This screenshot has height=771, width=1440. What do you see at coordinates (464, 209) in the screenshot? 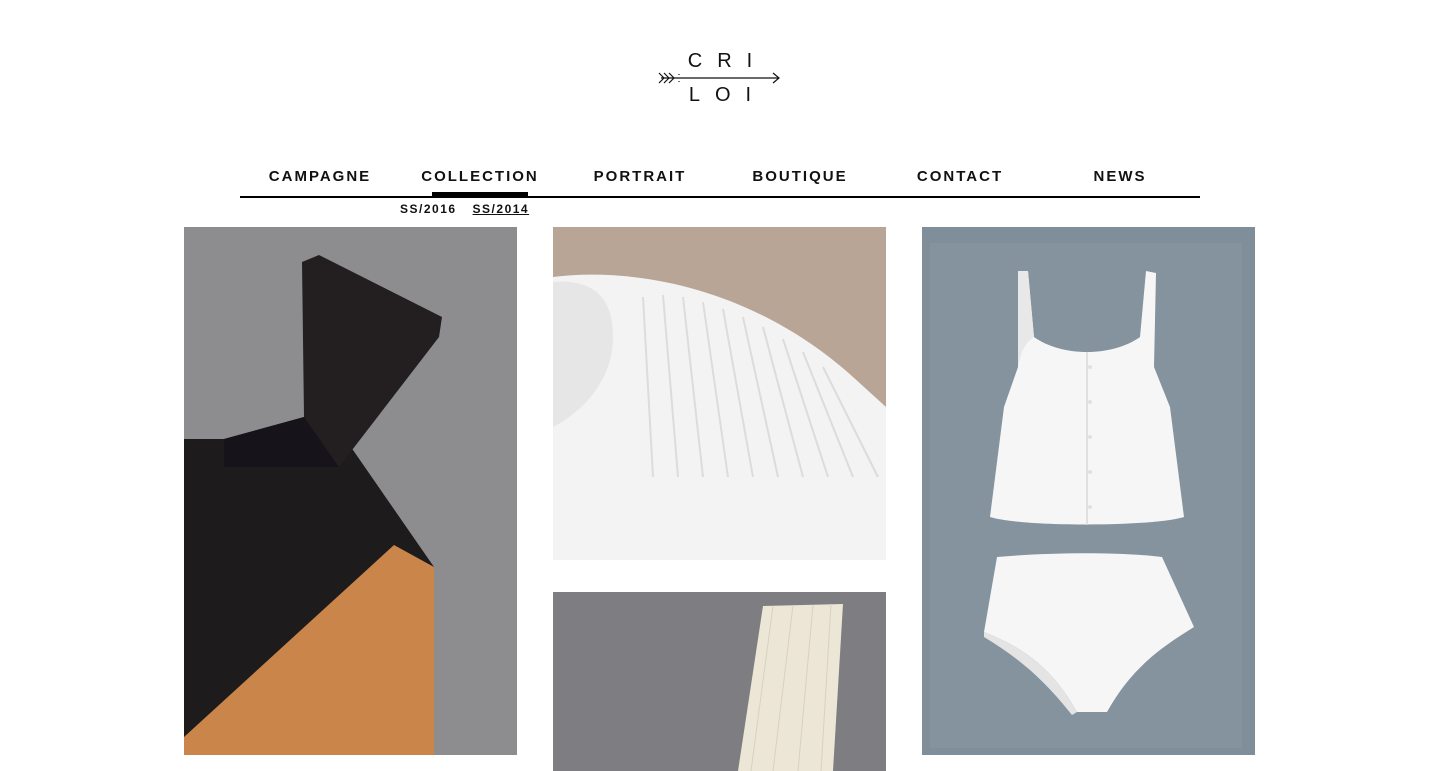
I see `collection-subnav: SS/2016 SS/2014` at bounding box center [464, 209].